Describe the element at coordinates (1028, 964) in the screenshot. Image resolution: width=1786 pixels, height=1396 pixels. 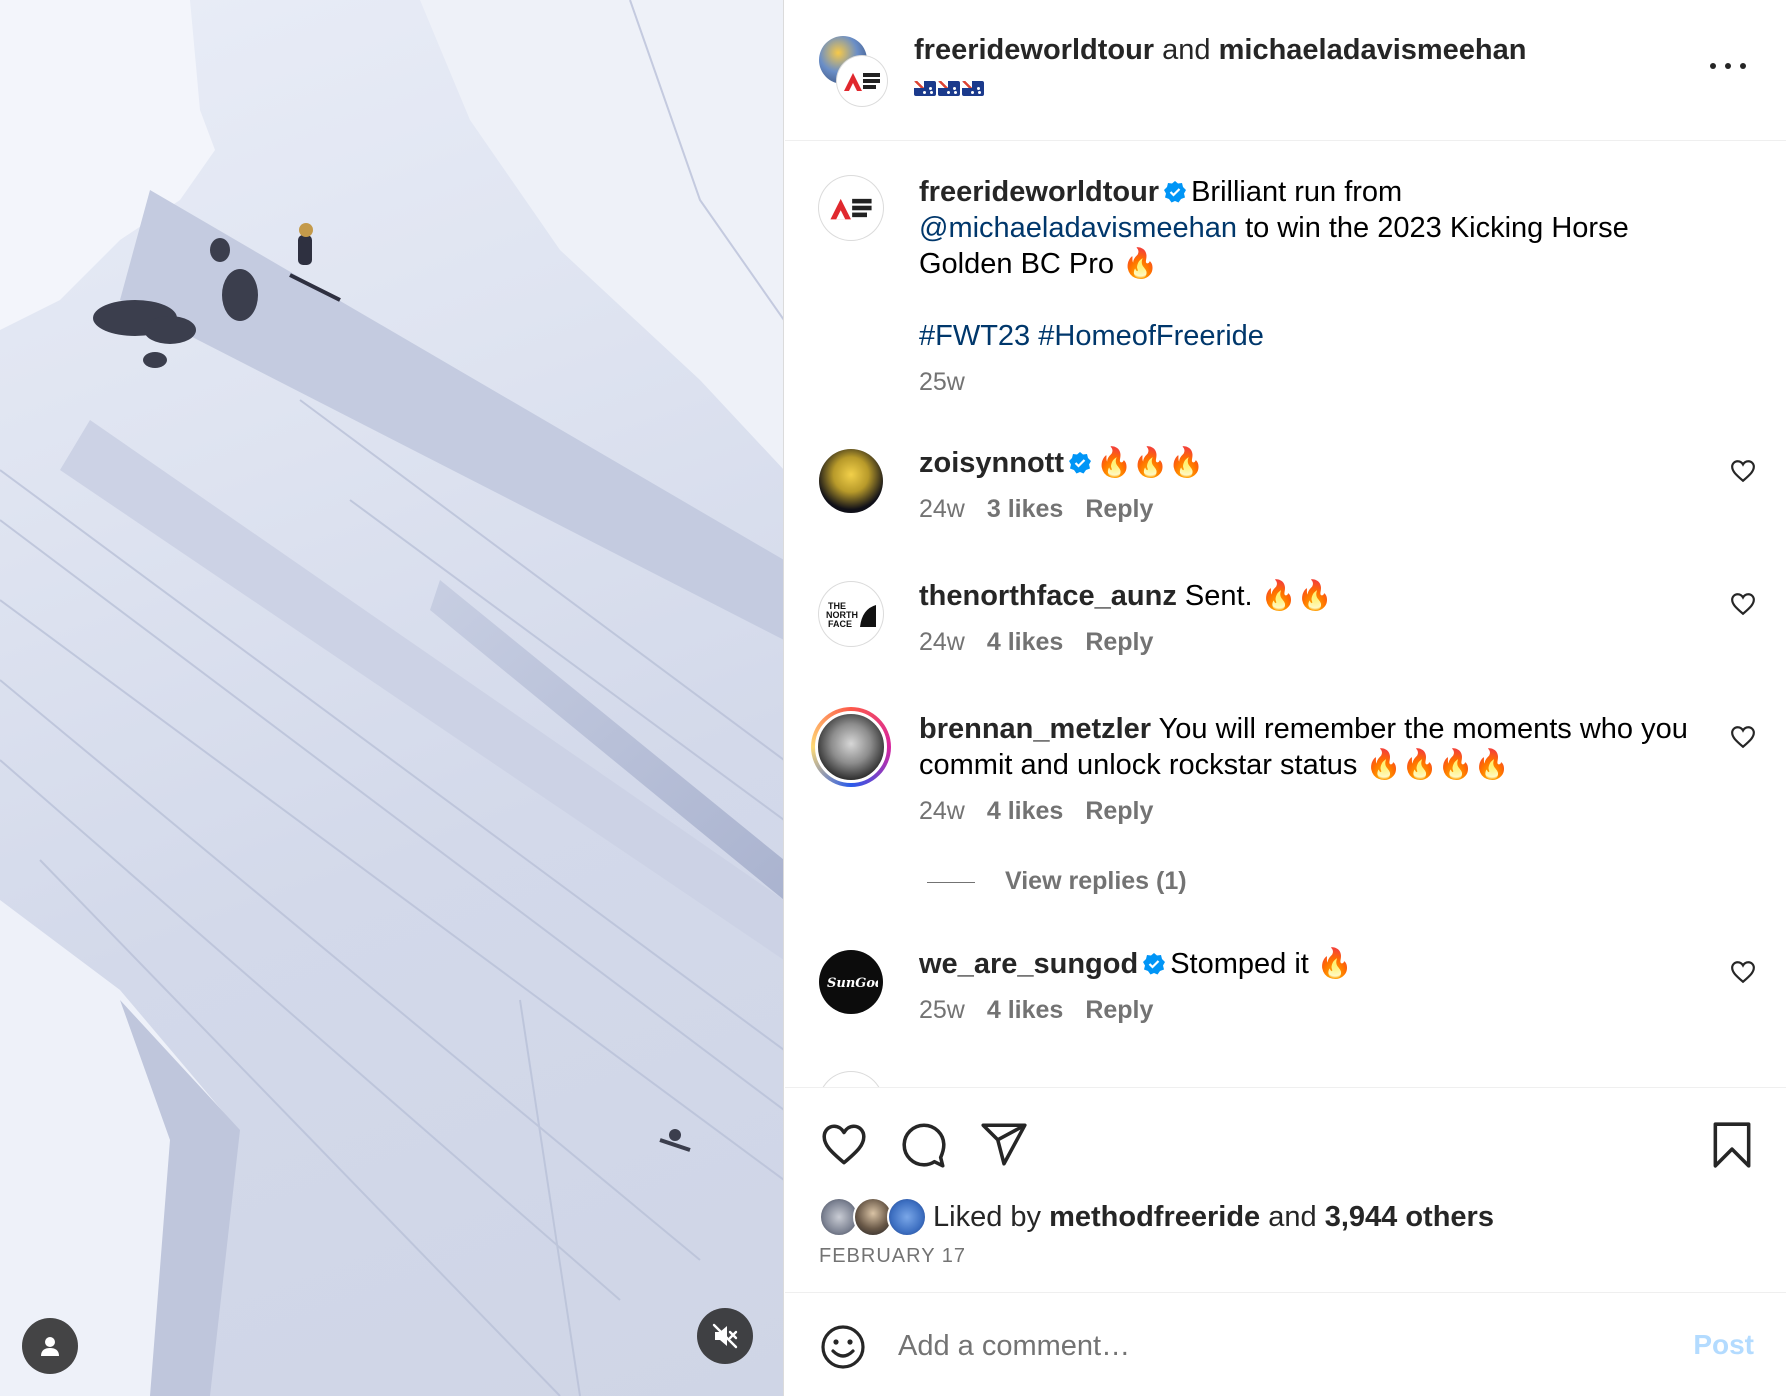
I see `comment-username: we_are_sungod` at that location.